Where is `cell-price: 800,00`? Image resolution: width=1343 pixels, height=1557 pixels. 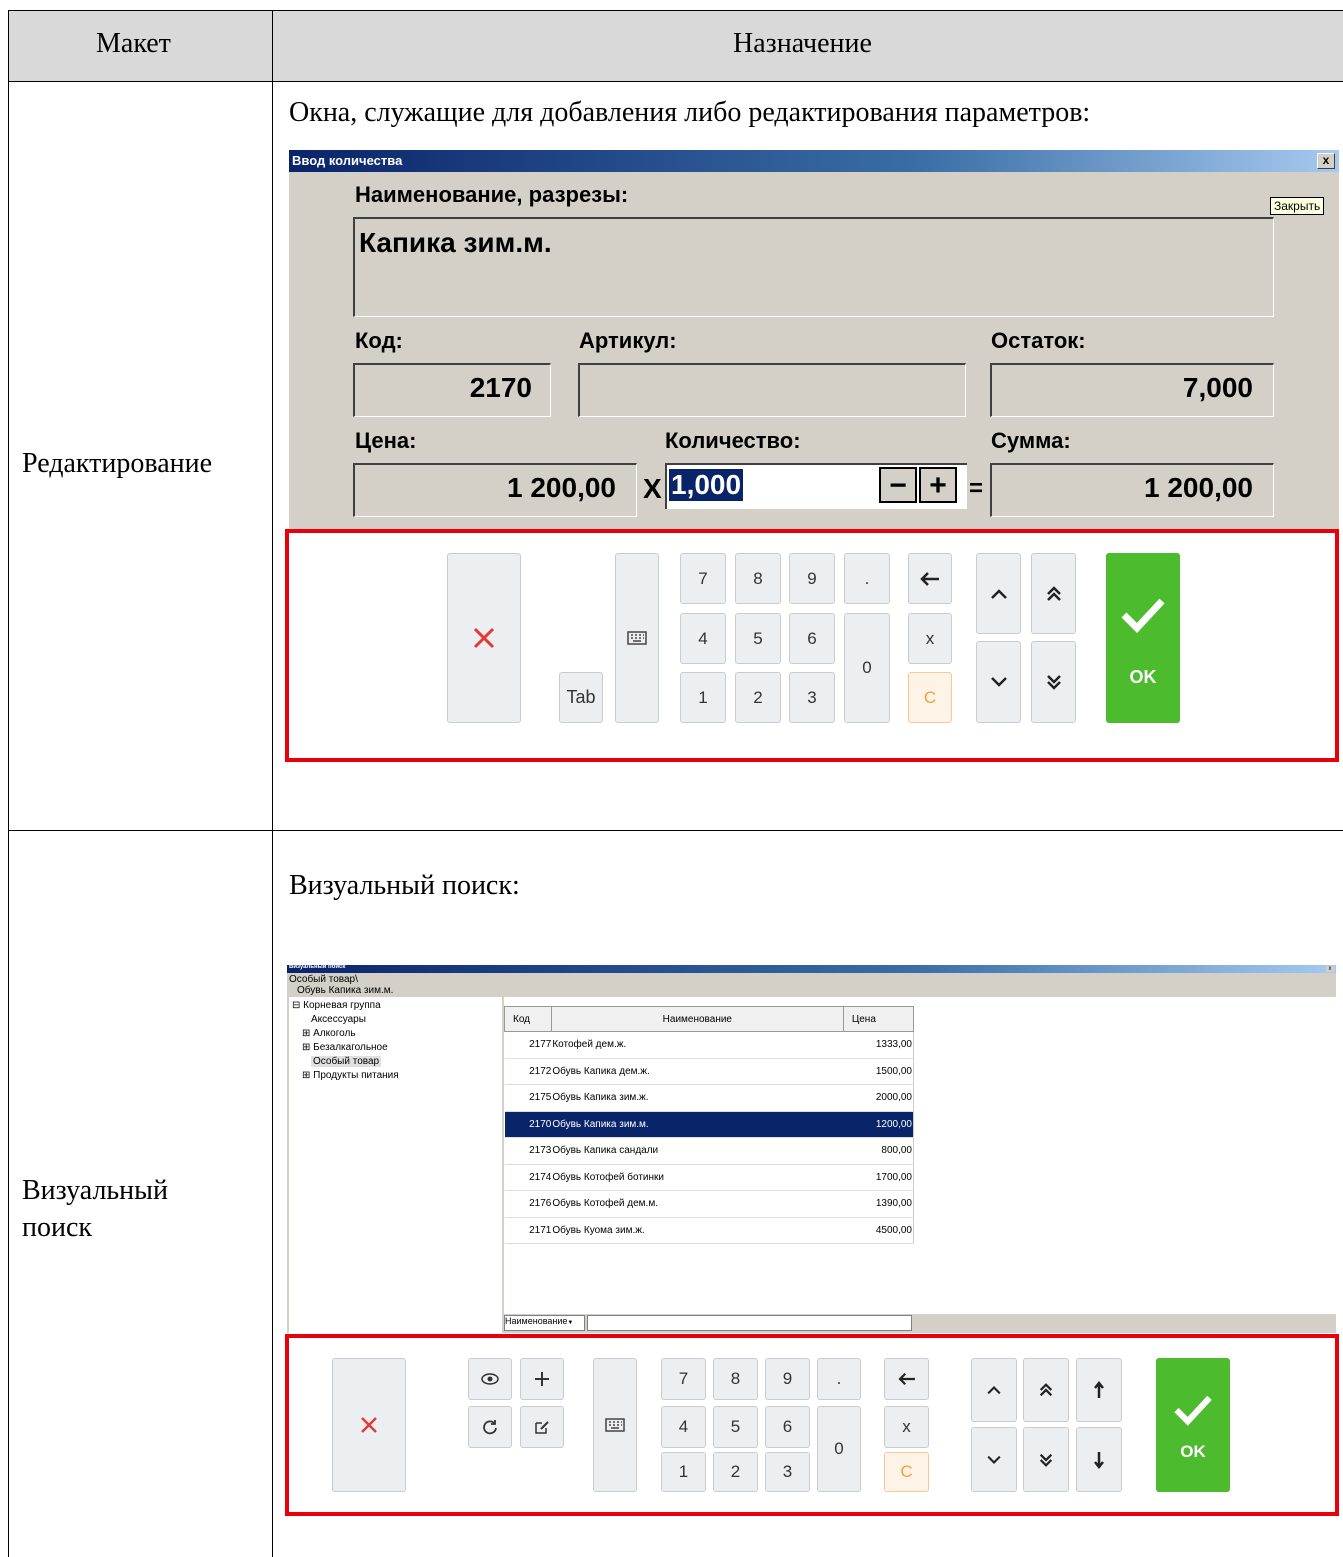 cell-price: 800,00 is located at coordinates (879, 1151).